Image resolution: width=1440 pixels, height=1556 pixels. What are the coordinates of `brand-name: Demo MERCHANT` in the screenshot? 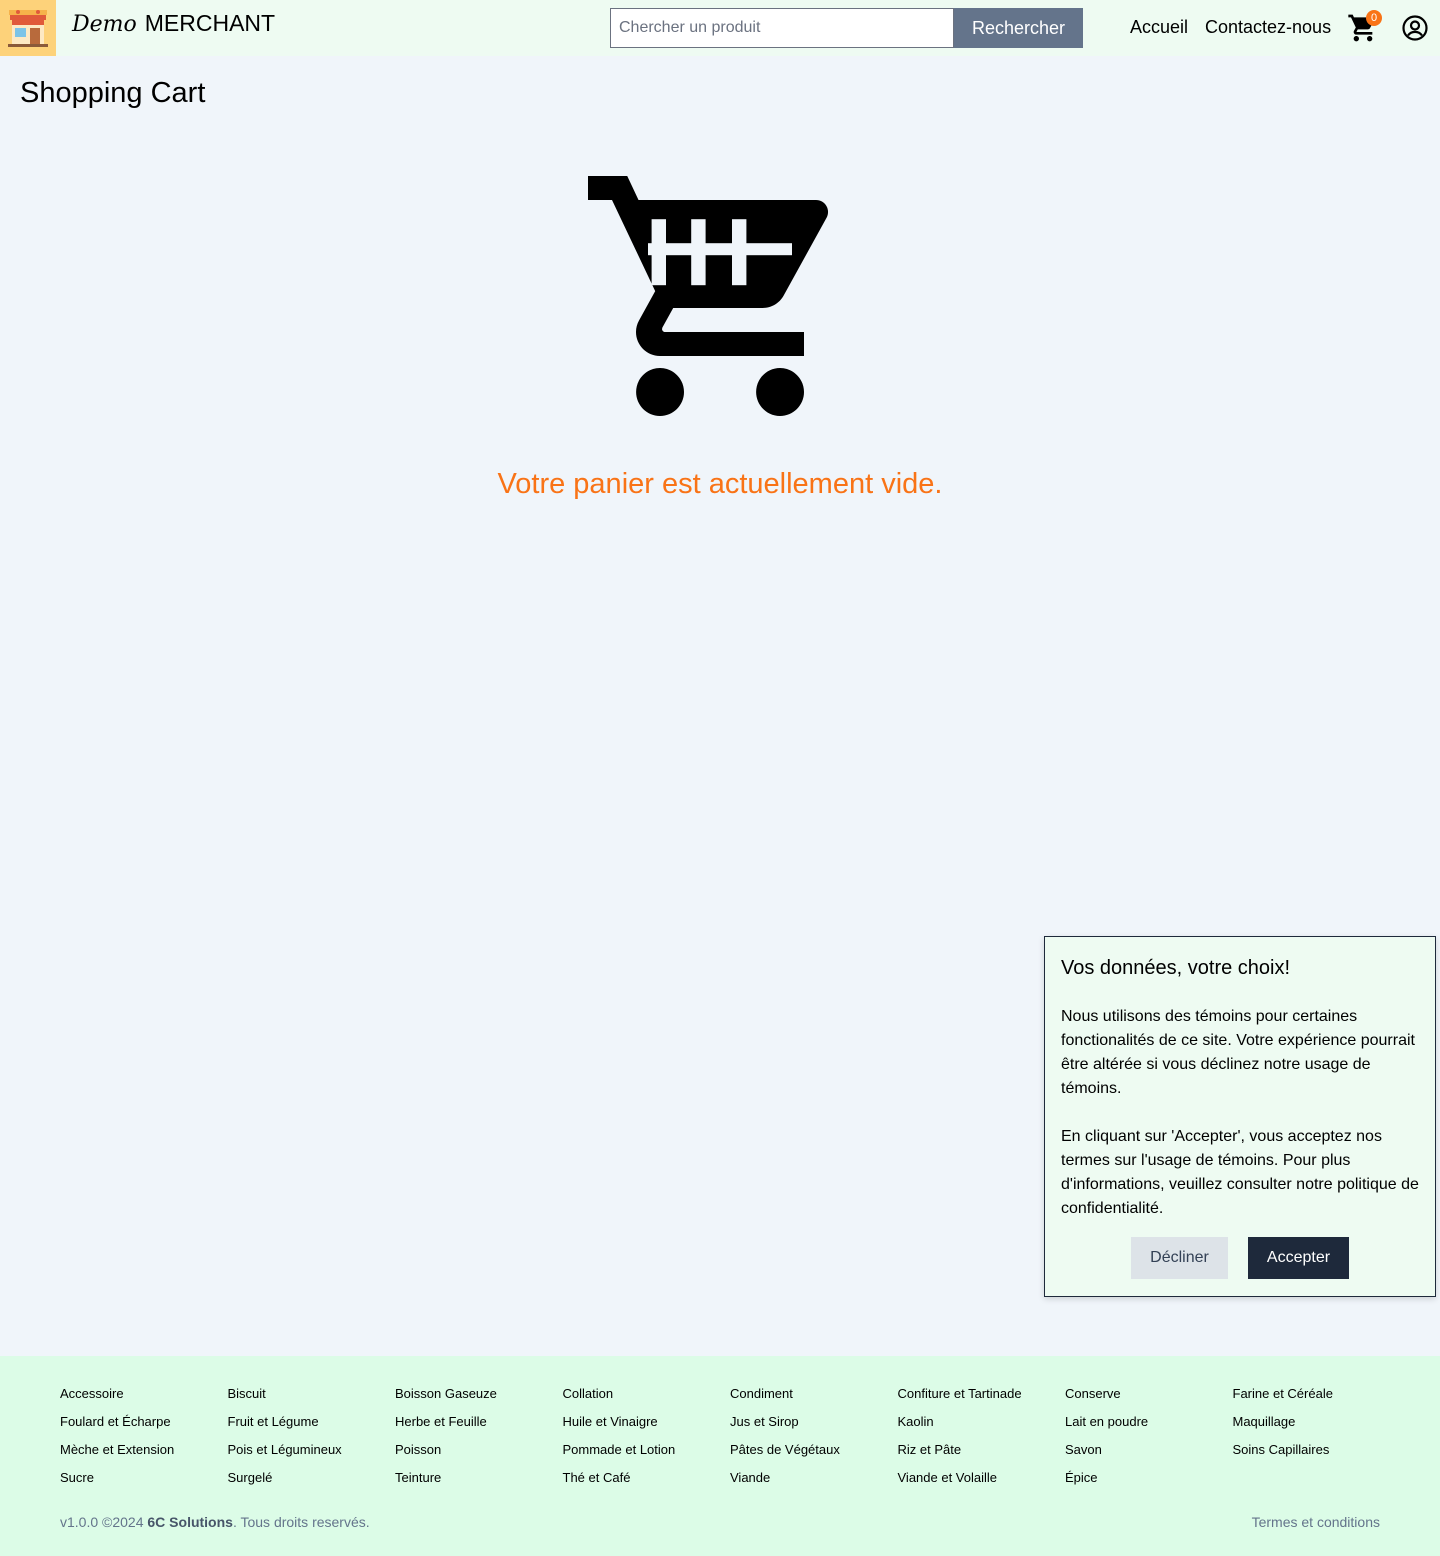 It's located at (173, 25).